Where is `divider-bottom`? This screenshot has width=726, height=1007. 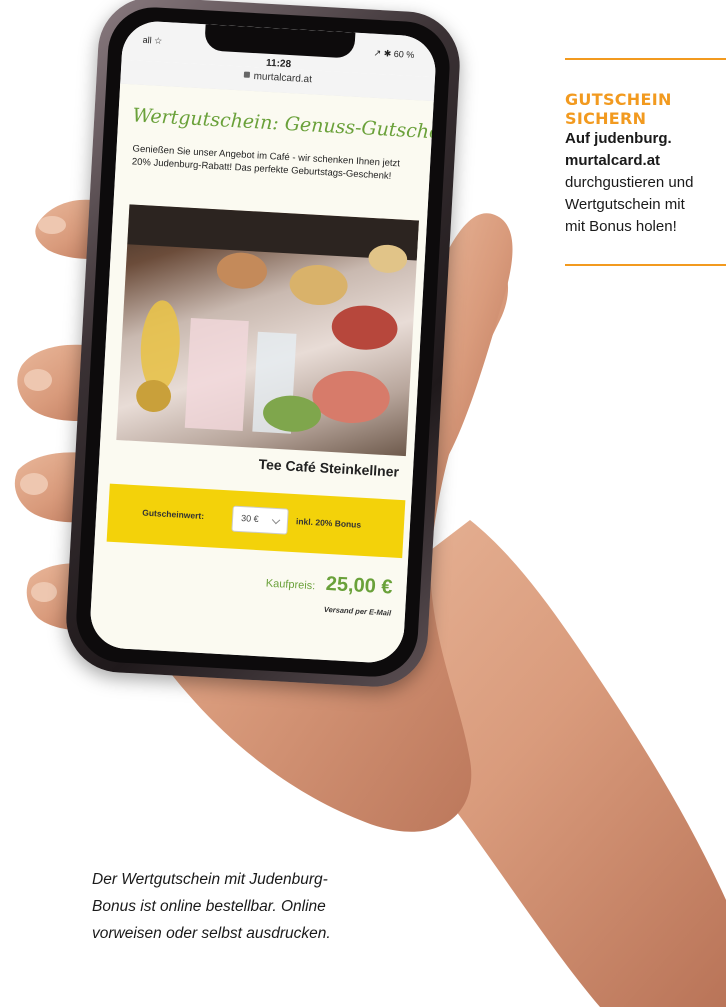 divider-bottom is located at coordinates (645, 265).